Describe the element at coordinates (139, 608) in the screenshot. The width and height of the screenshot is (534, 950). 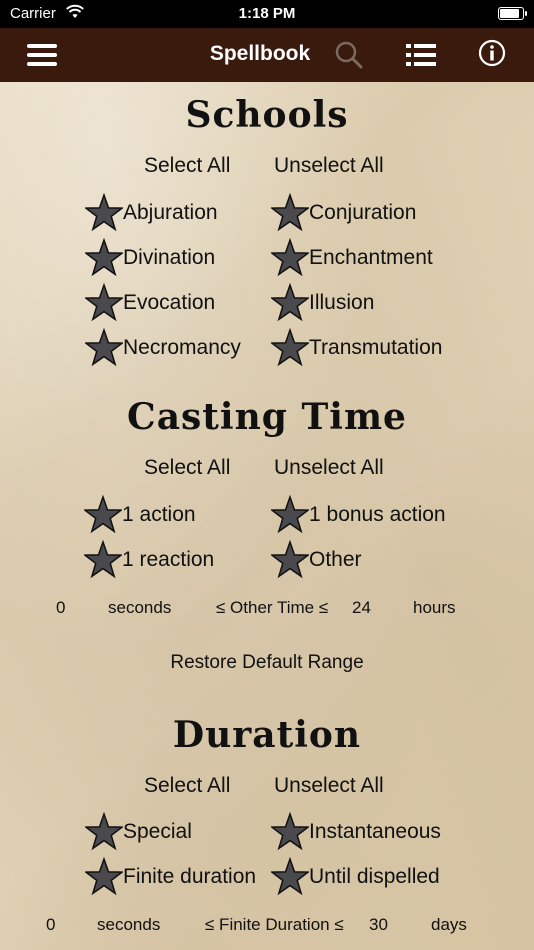
I see `casting-range-min-unit: seconds` at that location.